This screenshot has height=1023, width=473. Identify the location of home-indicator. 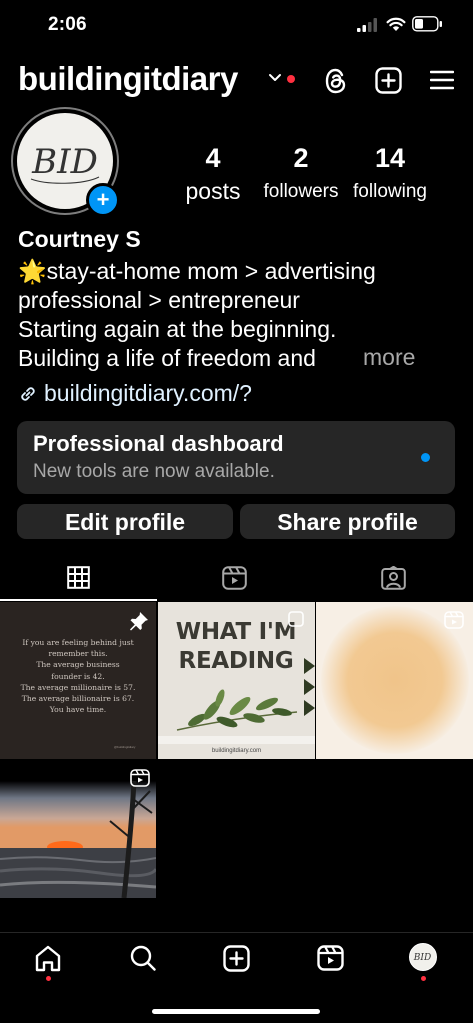
(236, 1011).